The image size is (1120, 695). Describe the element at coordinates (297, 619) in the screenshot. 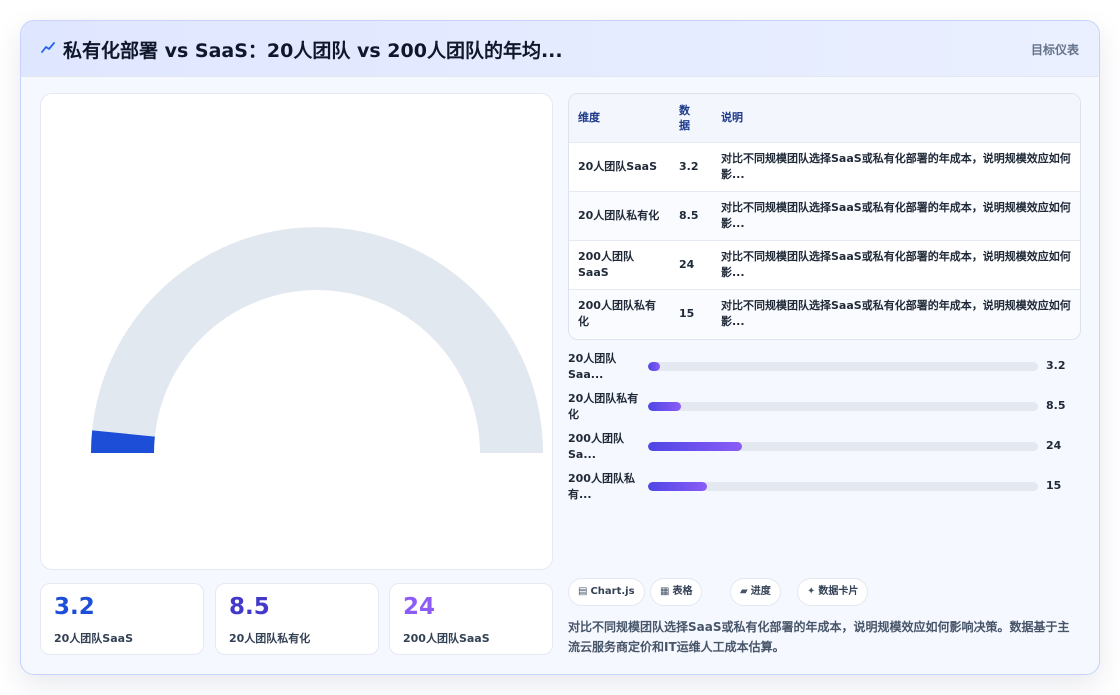

I see `kpi-card: 8.5 20人团队私有化` at that location.